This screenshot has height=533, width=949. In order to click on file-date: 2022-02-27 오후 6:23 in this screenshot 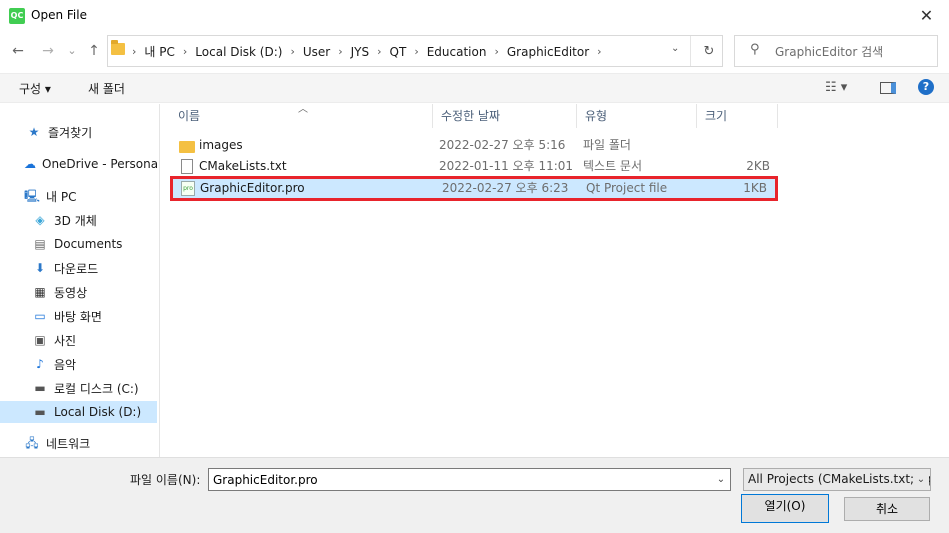, I will do `click(505, 188)`.